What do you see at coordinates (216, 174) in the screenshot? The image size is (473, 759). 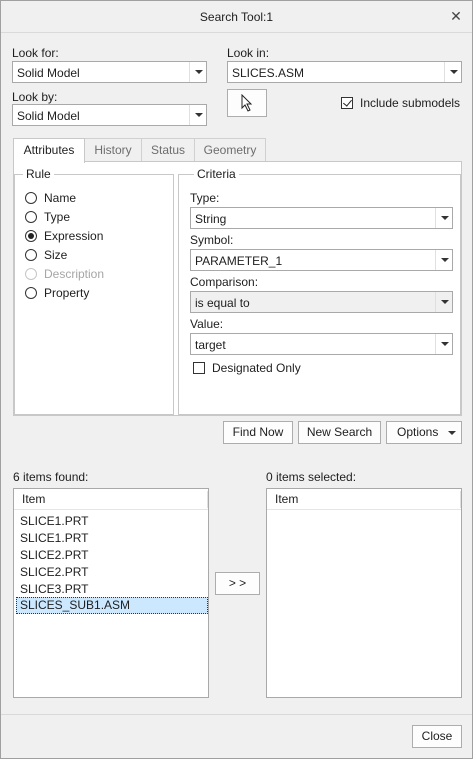 I see `criteria-group-title: Criteria` at bounding box center [216, 174].